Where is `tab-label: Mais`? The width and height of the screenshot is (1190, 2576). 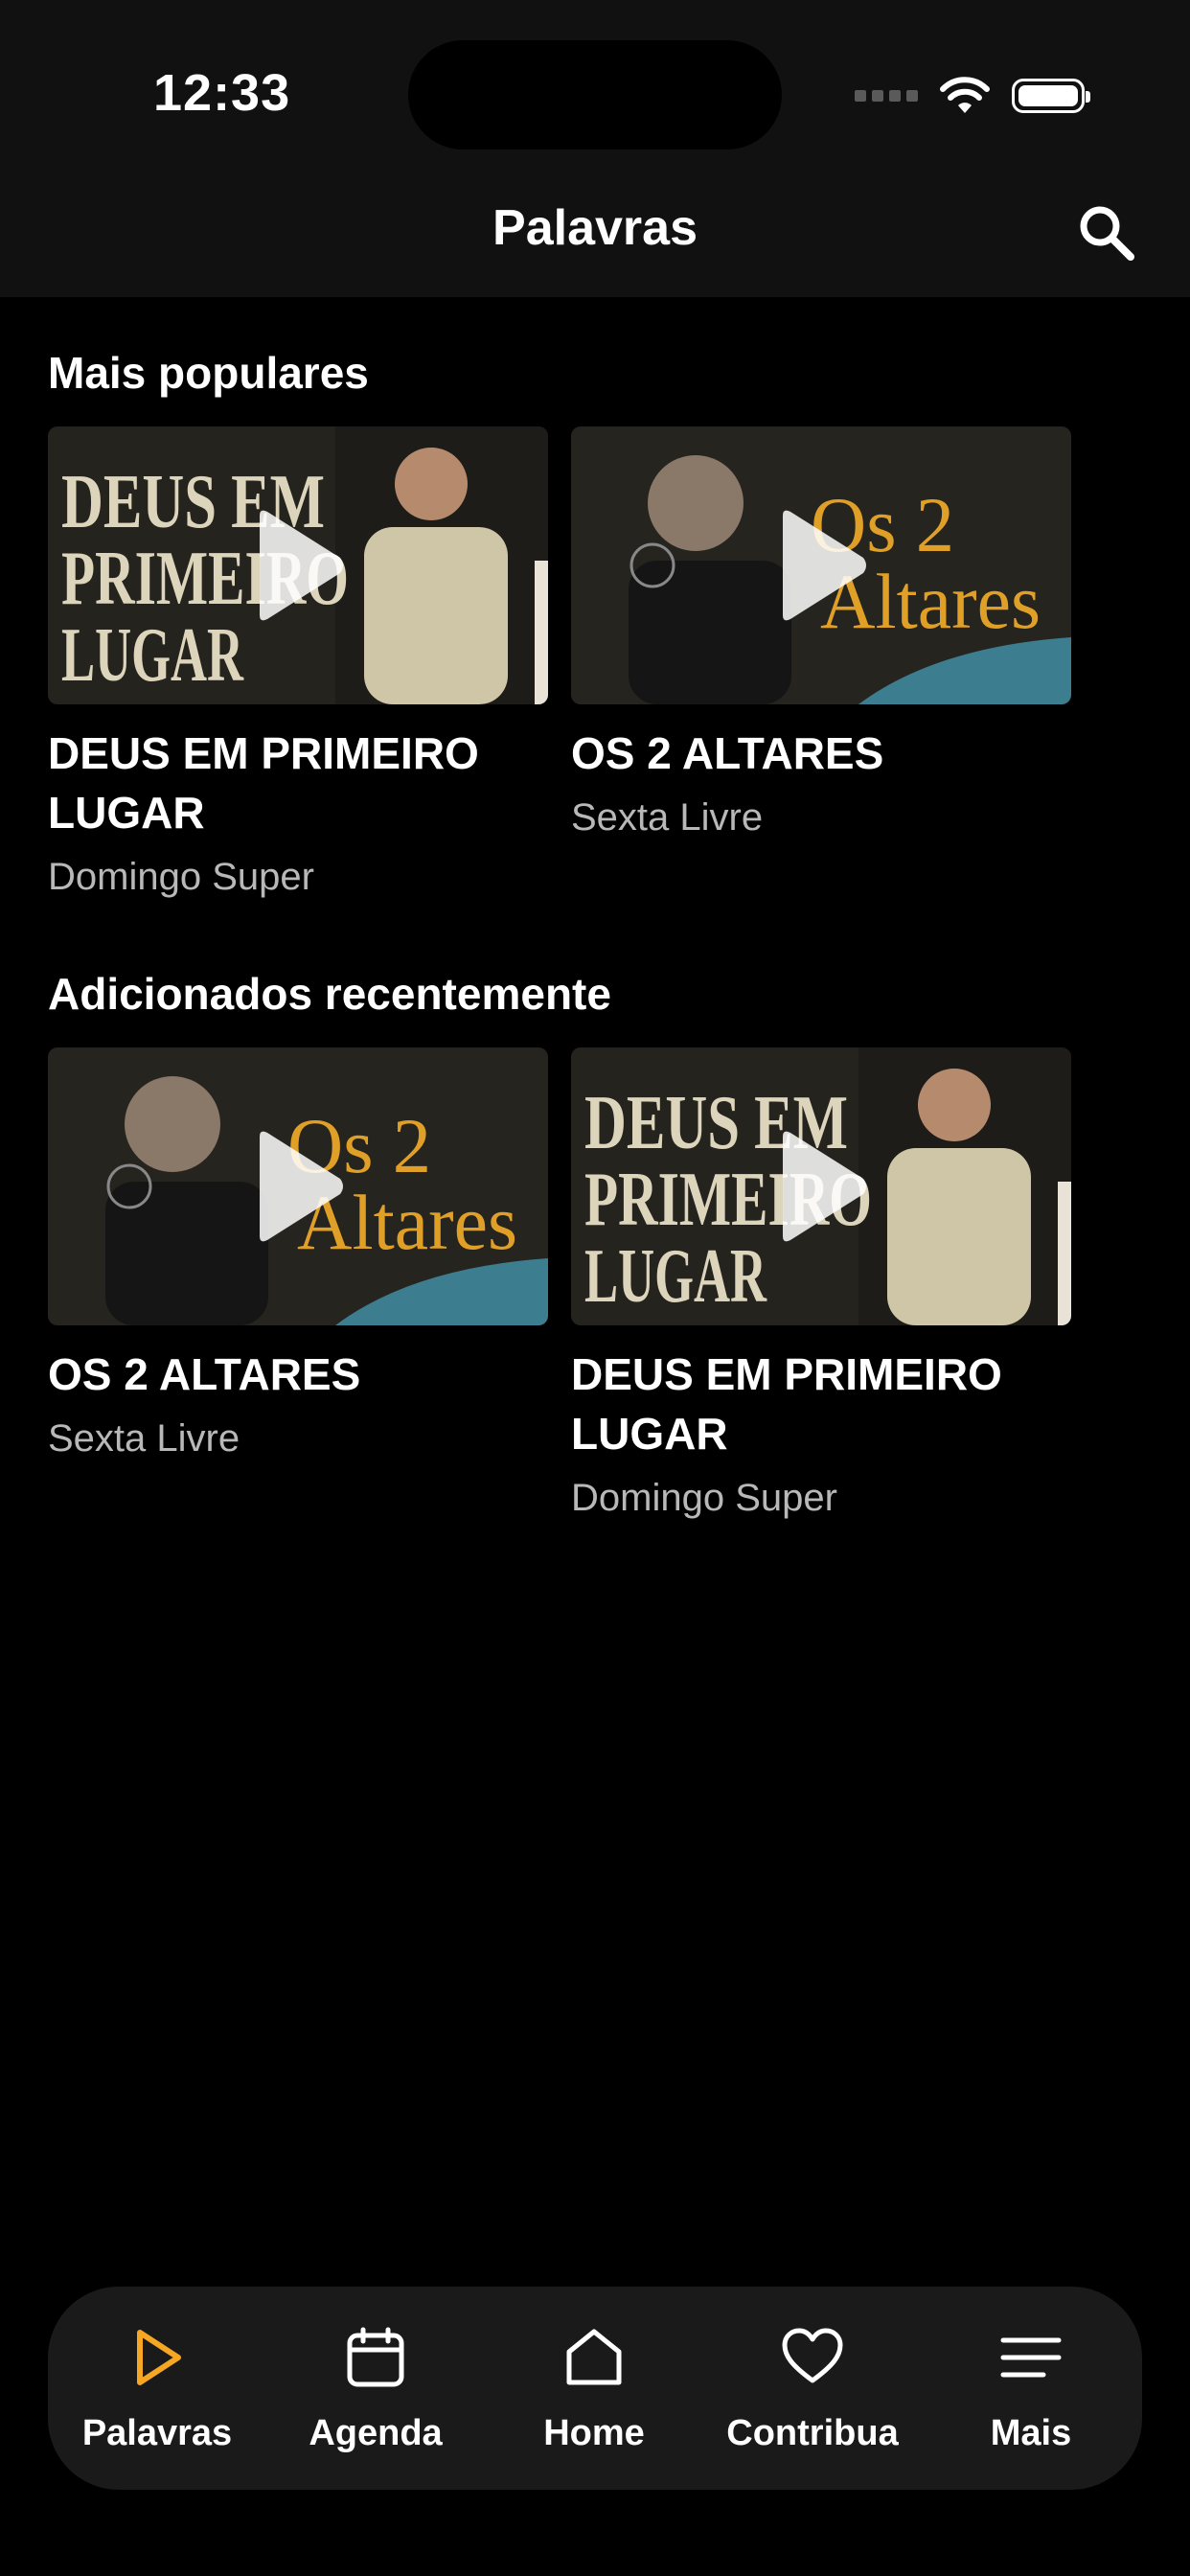
tab-label: Mais is located at coordinates (1031, 2433).